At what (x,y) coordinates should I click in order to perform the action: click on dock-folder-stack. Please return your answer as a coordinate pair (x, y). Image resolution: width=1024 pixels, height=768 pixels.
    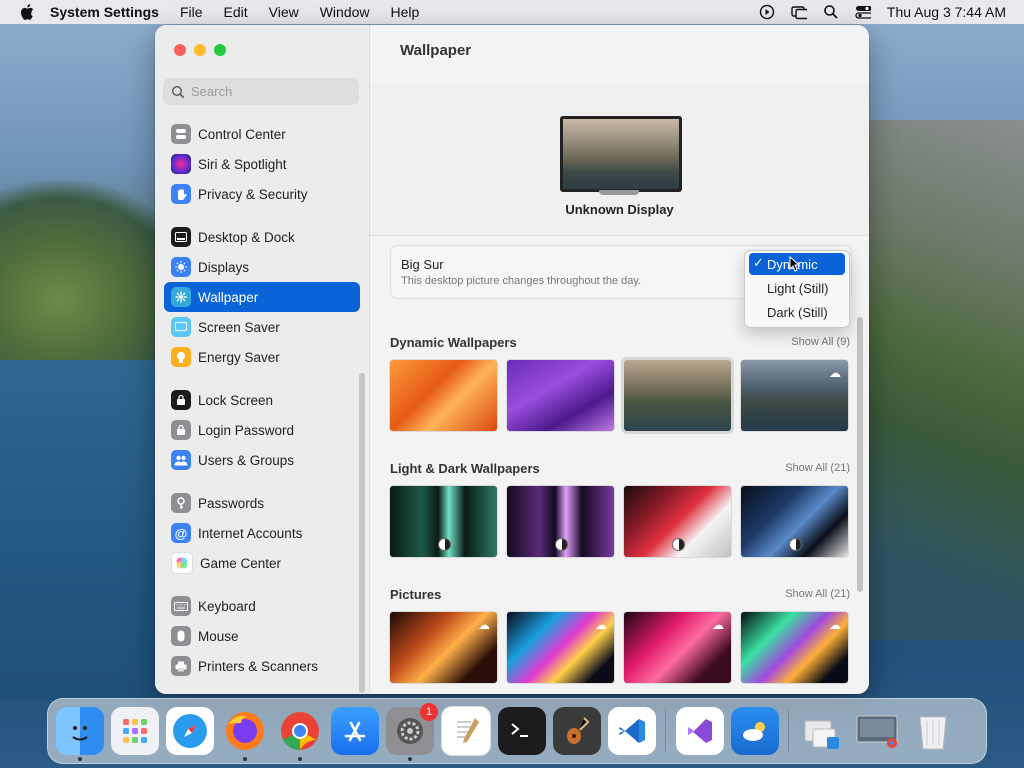
    Looking at the image, I should click on (823, 731).